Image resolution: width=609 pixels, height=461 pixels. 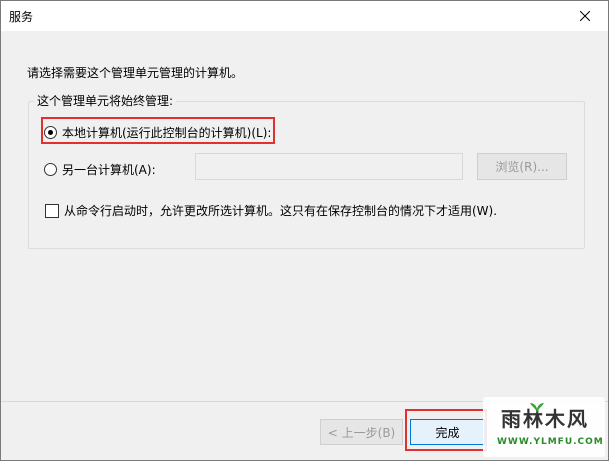 I want to click on watermark-url: WWW.YLMFU.COM, so click(x=550, y=442).